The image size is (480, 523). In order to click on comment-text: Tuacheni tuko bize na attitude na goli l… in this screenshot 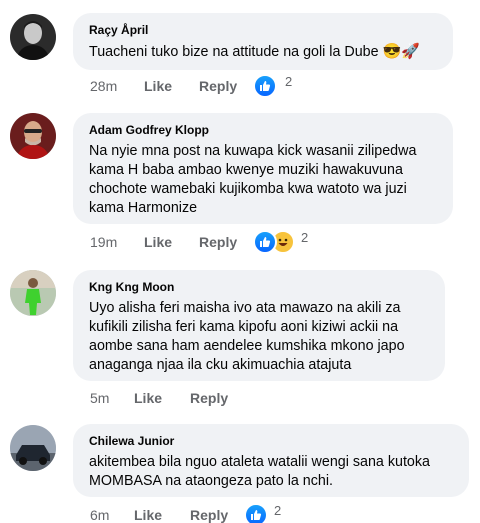, I will do `click(254, 51)`.